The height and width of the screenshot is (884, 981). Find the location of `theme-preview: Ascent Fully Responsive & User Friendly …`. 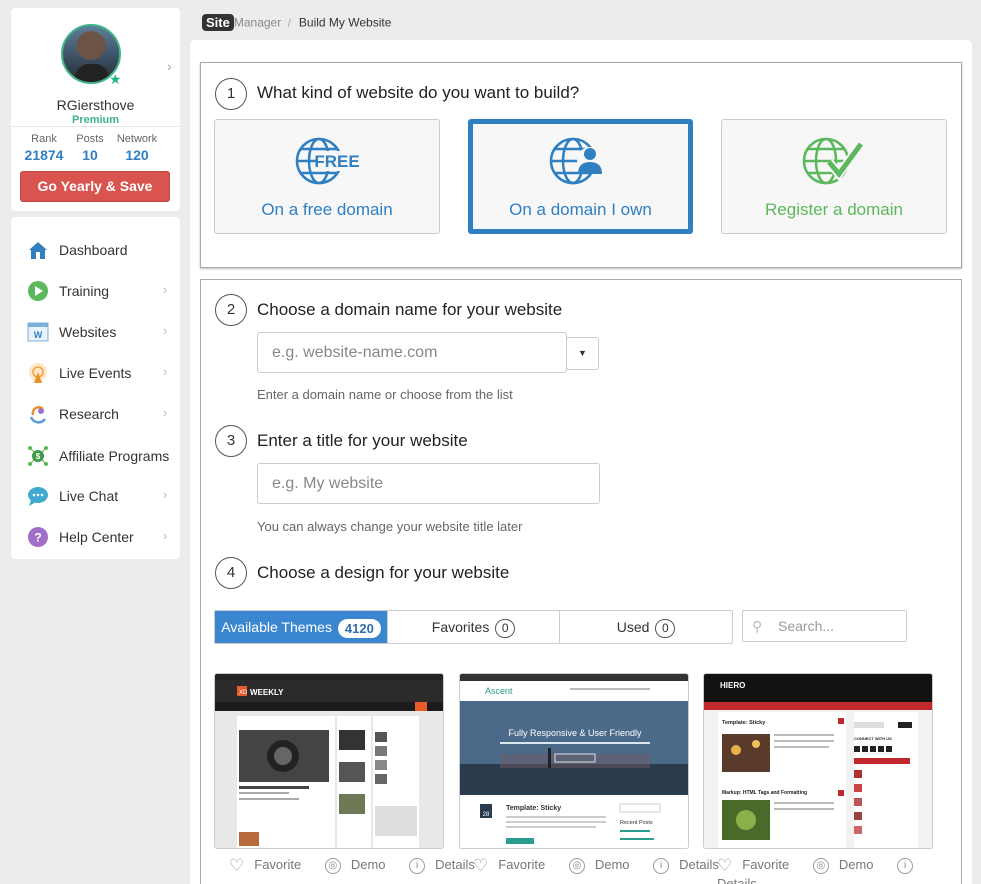

theme-preview: Ascent Fully Responsive & User Friendly … is located at coordinates (574, 761).